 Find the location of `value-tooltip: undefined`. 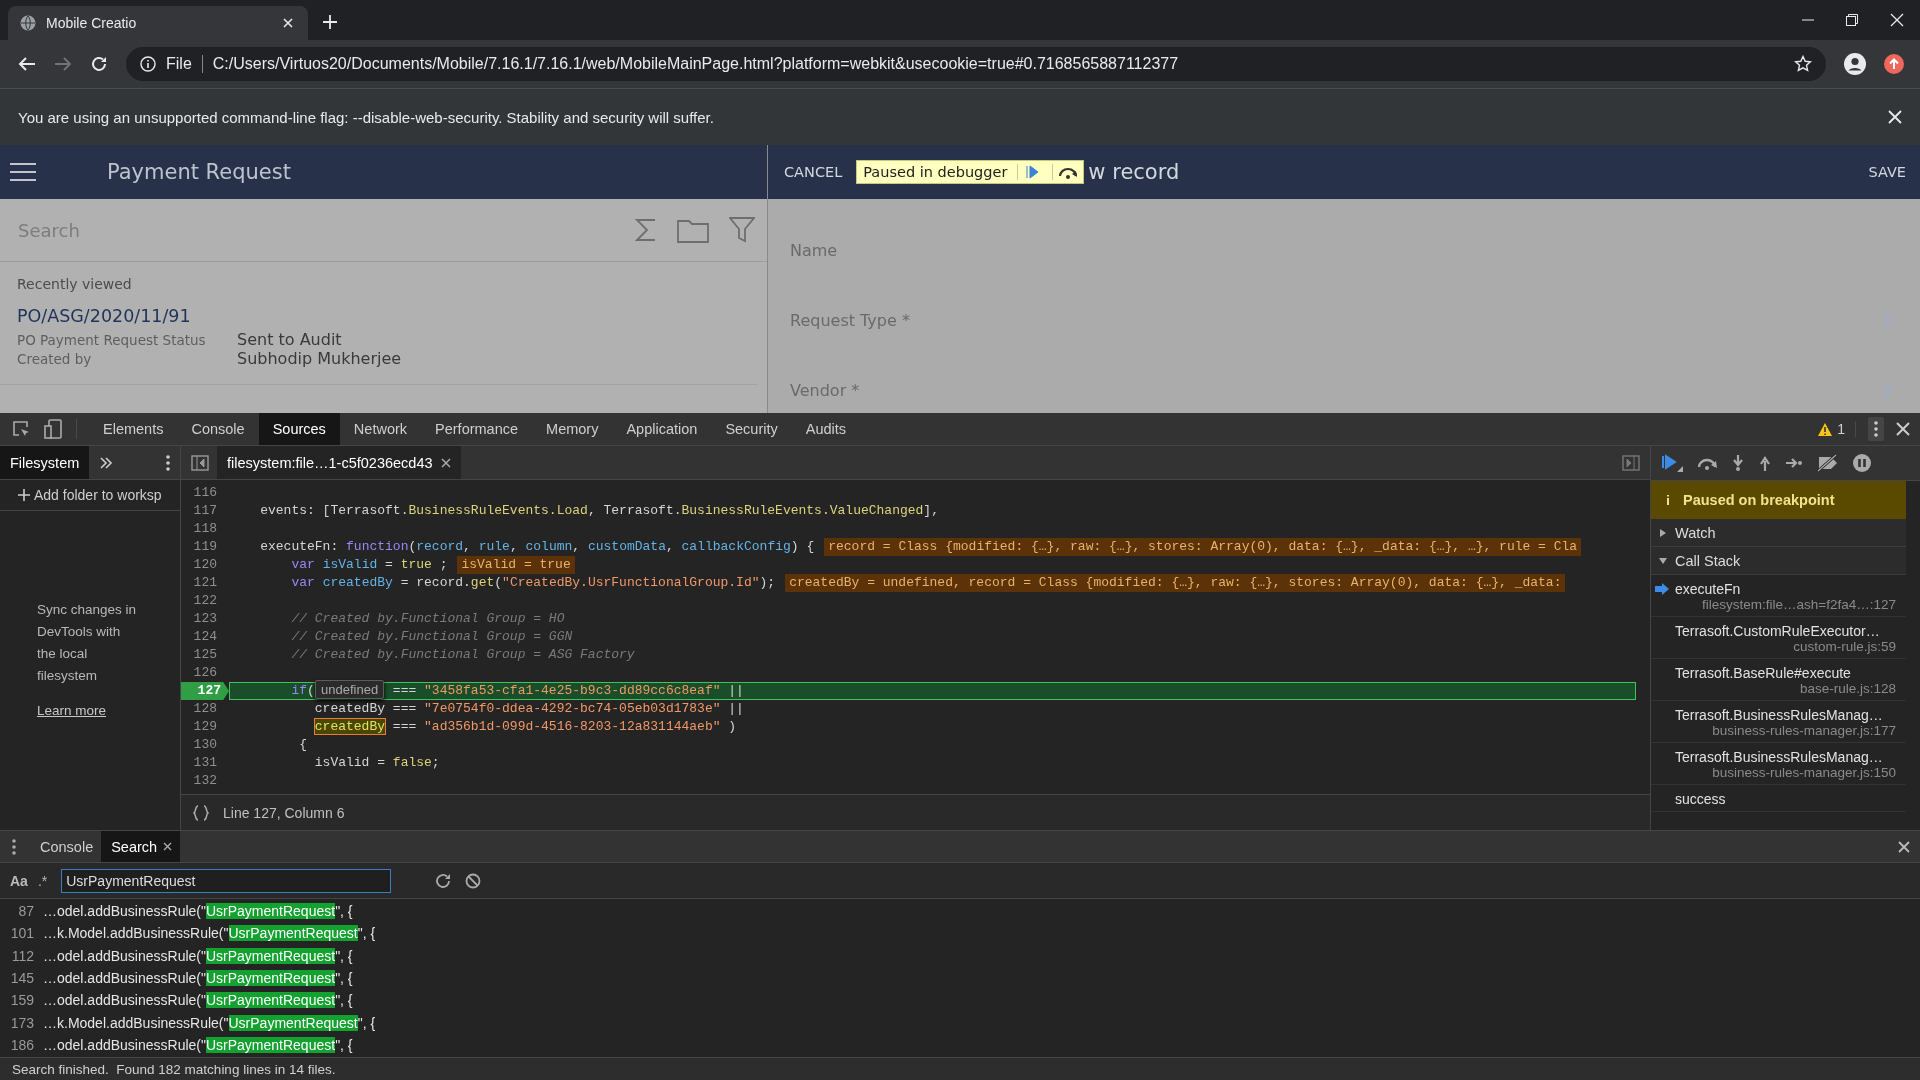

value-tooltip: undefined is located at coordinates (350, 689).